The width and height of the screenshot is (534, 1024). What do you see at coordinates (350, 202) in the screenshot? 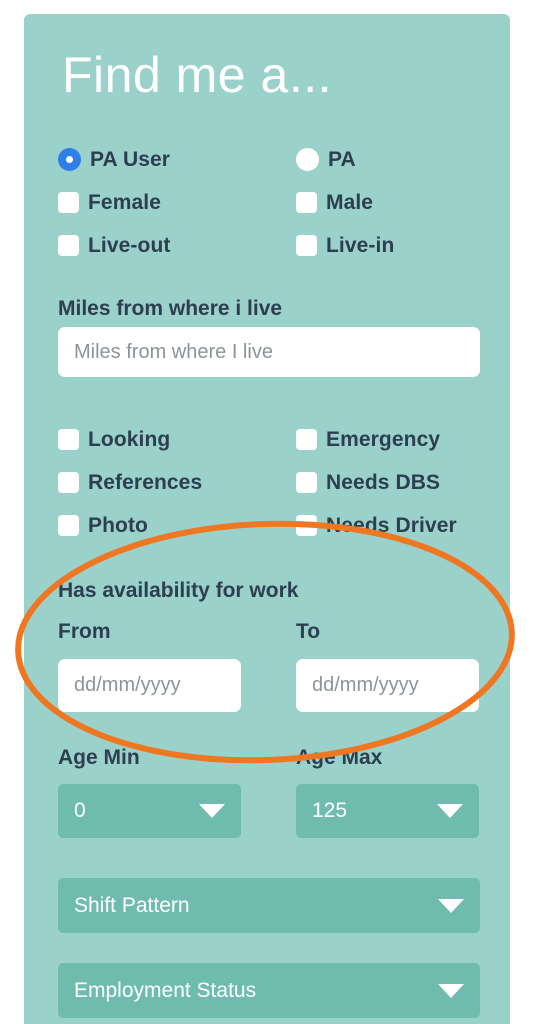
I see `option-label: Male` at bounding box center [350, 202].